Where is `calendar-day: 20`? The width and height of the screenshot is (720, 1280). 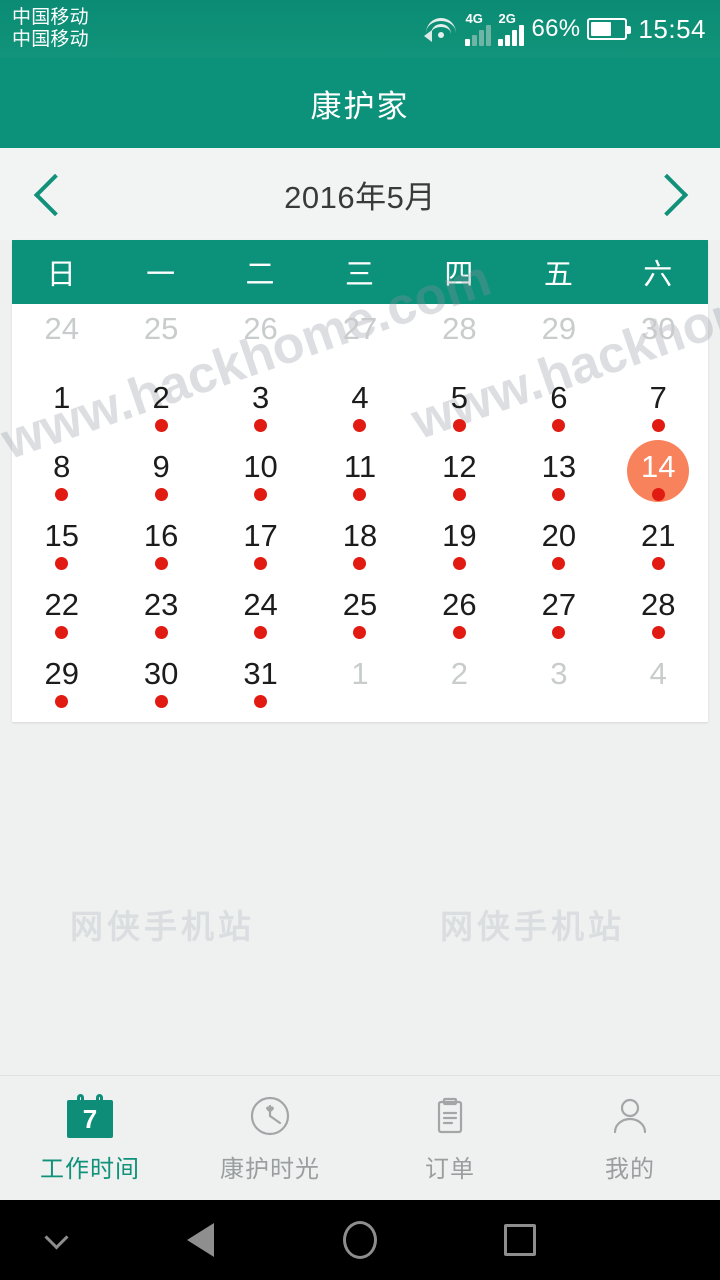 calendar-day: 20 is located at coordinates (558, 545).